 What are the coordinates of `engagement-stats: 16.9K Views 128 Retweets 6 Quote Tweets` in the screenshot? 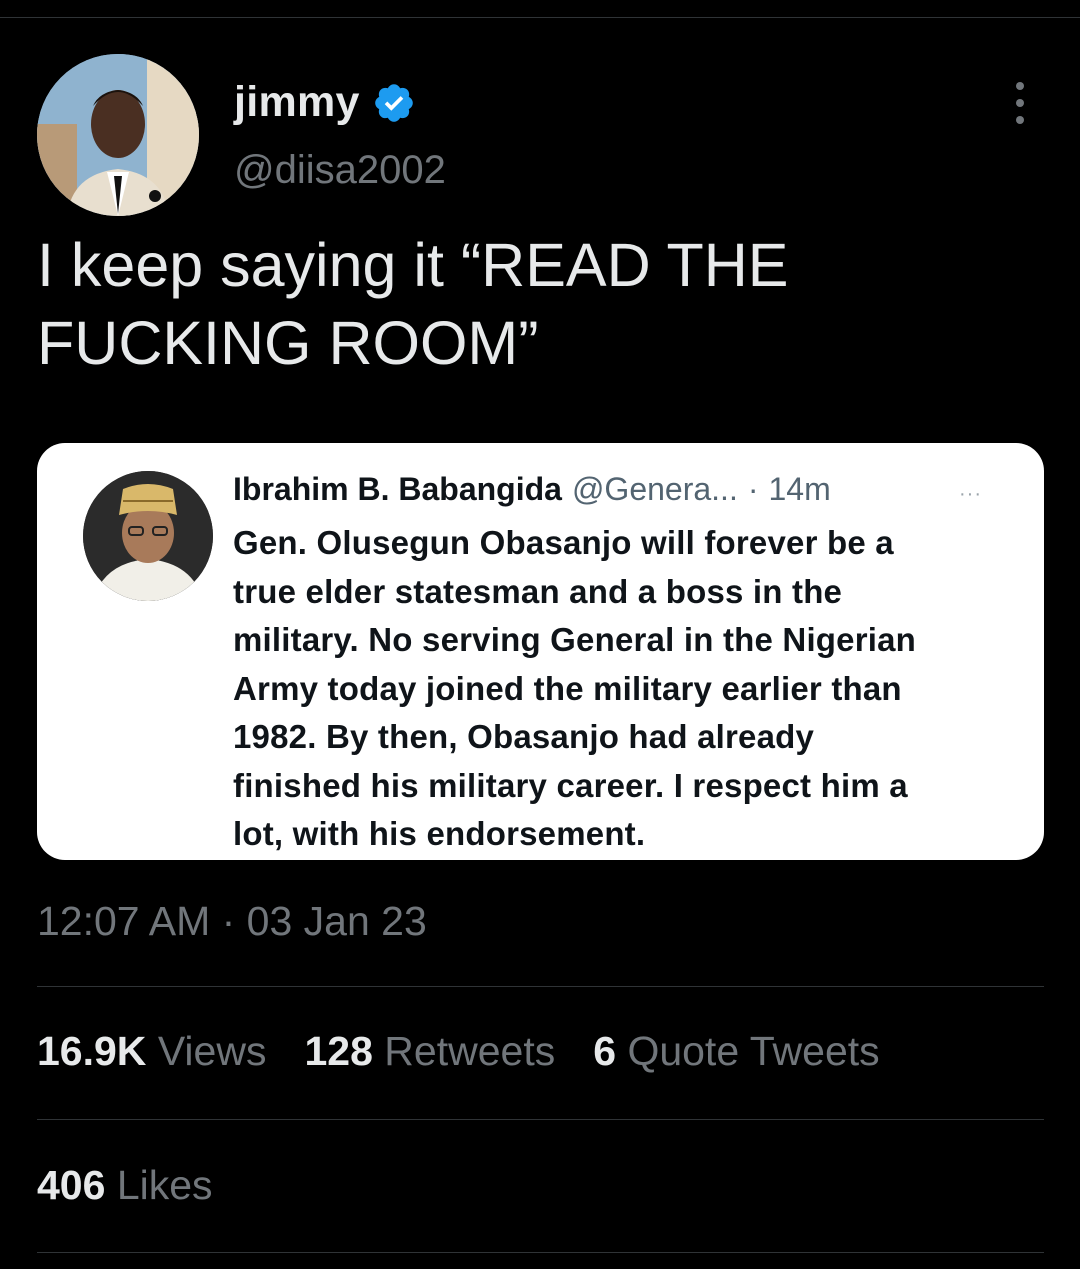 It's located at (458, 1051).